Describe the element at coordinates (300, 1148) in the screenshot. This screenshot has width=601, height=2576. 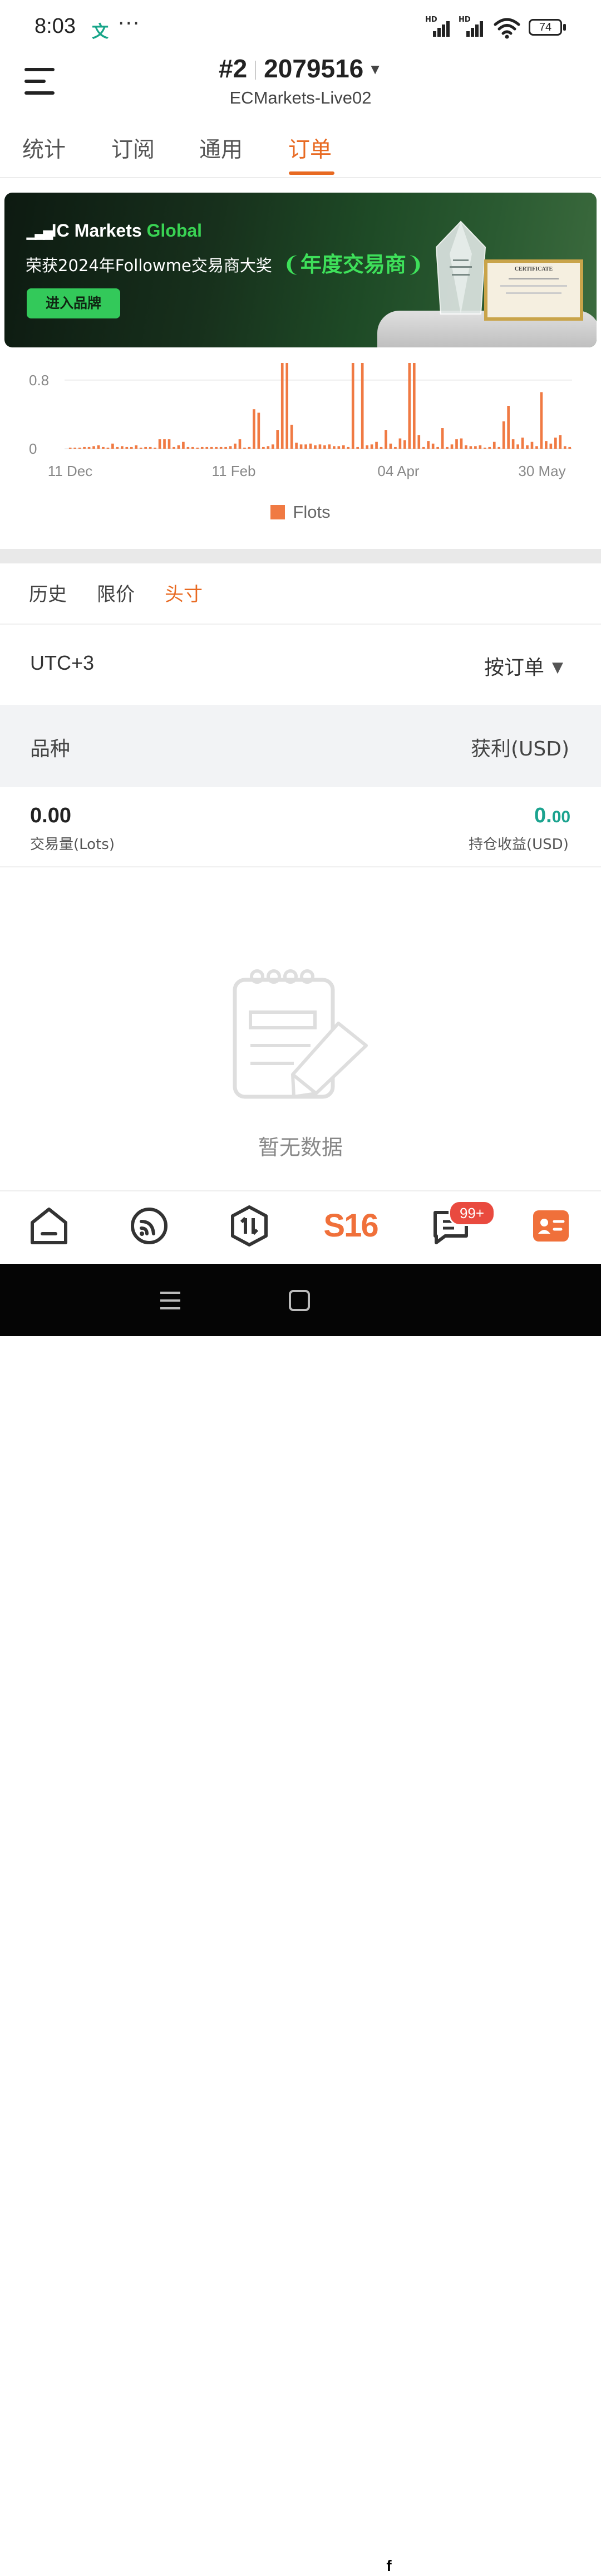
I see `empty-state-text: 暂无数据` at that location.